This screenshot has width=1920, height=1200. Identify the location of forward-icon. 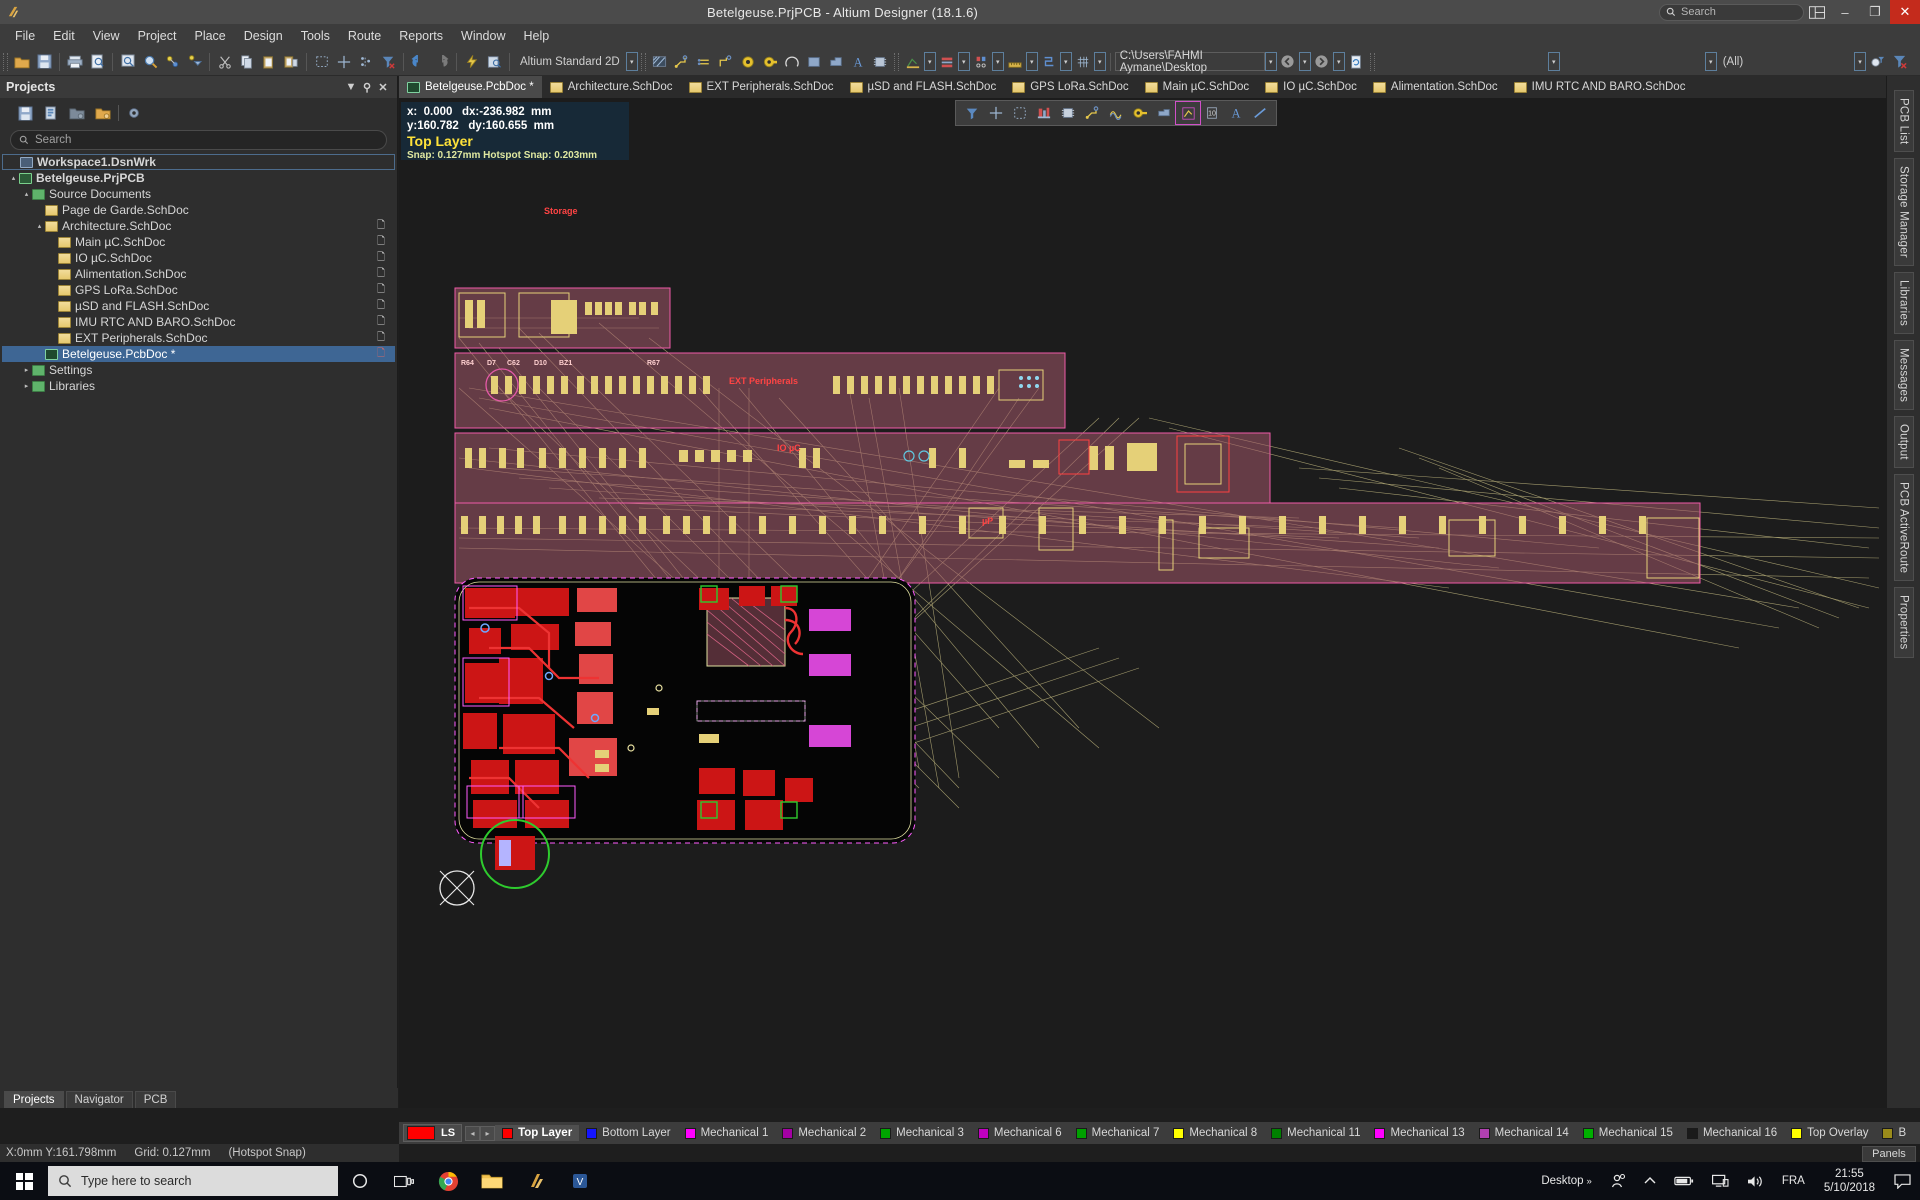
(1322, 62).